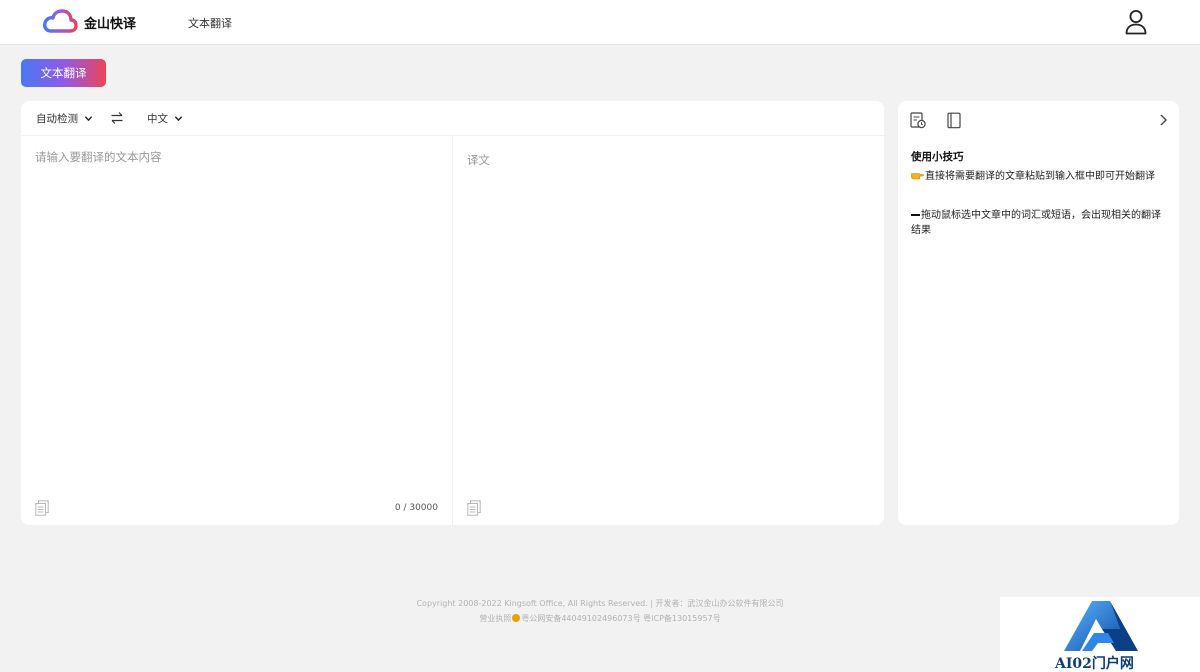 The width and height of the screenshot is (1200, 672). What do you see at coordinates (915, 215) in the screenshot?
I see `dash-mark-icon` at bounding box center [915, 215].